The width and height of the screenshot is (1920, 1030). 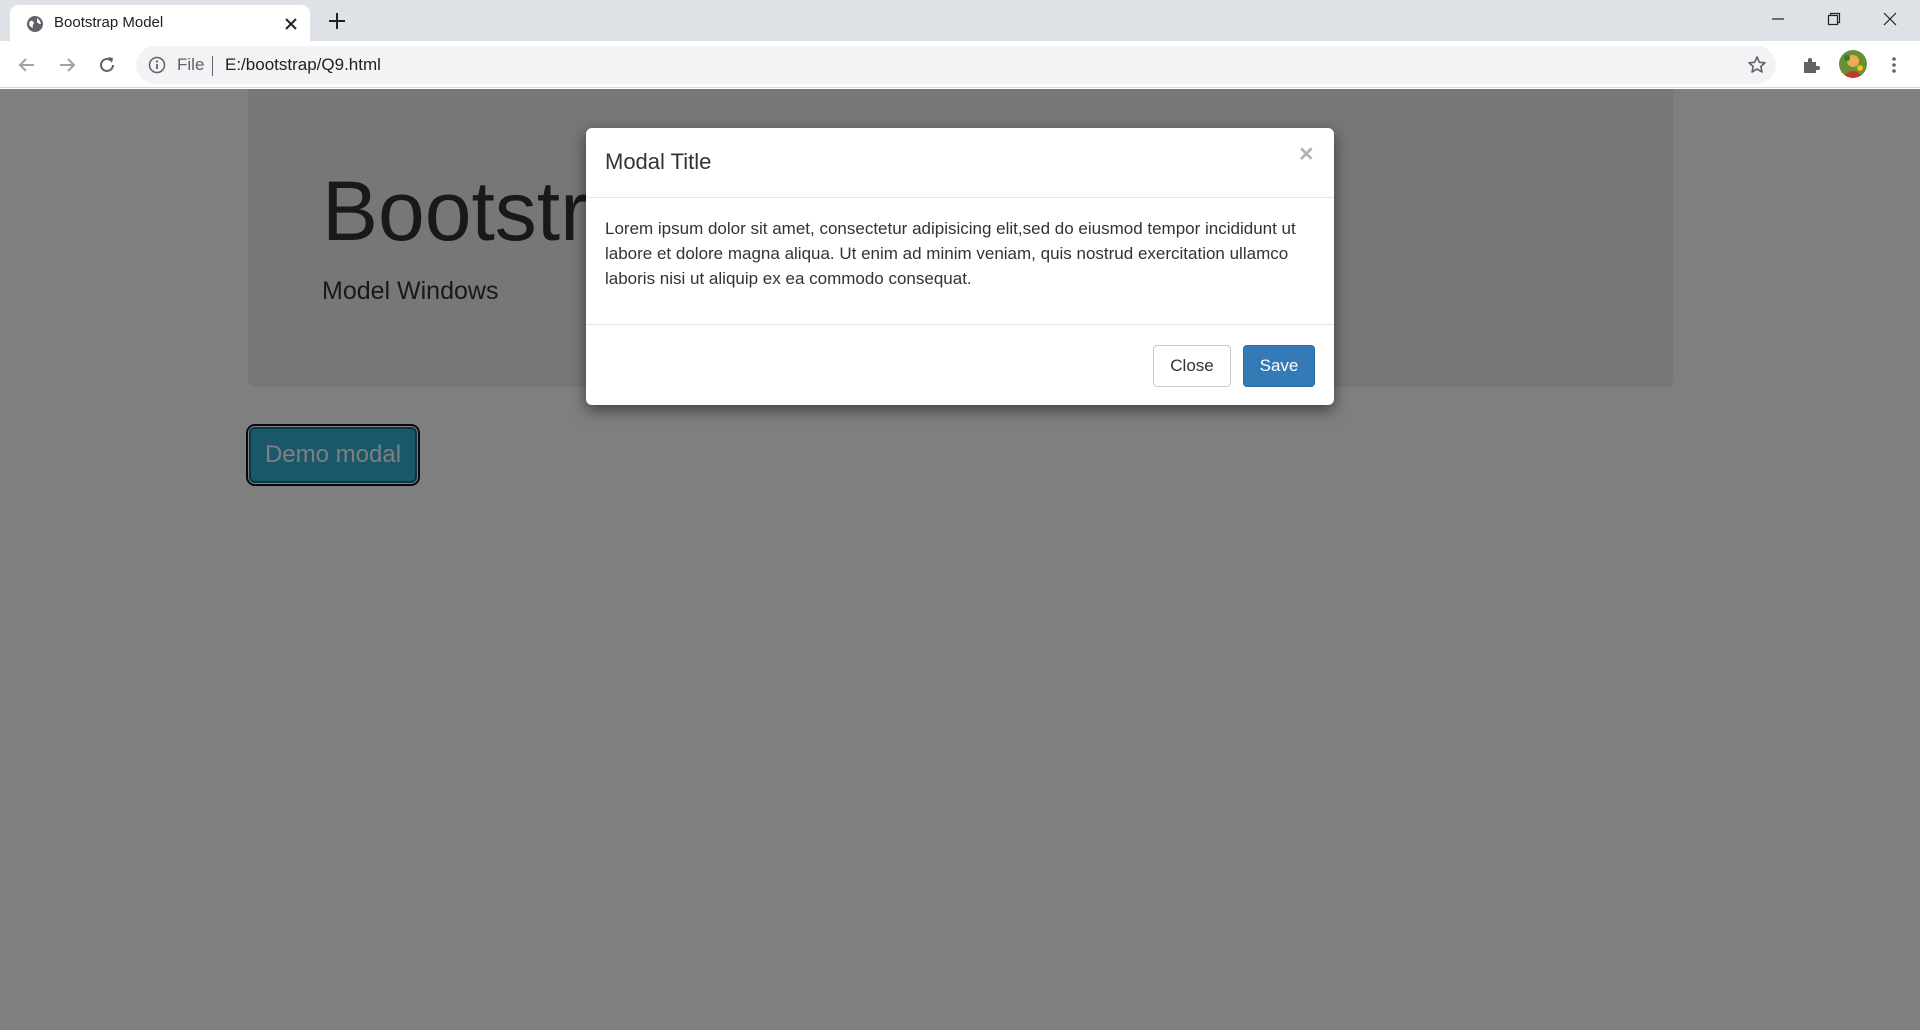 I want to click on reload-icon, so click(x=107, y=64).